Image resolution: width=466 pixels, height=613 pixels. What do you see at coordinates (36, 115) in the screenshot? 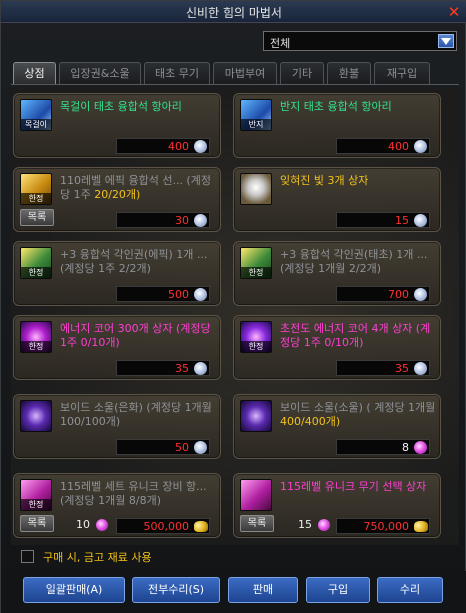
I see `necklace-jar-icon: 목걸이` at bounding box center [36, 115].